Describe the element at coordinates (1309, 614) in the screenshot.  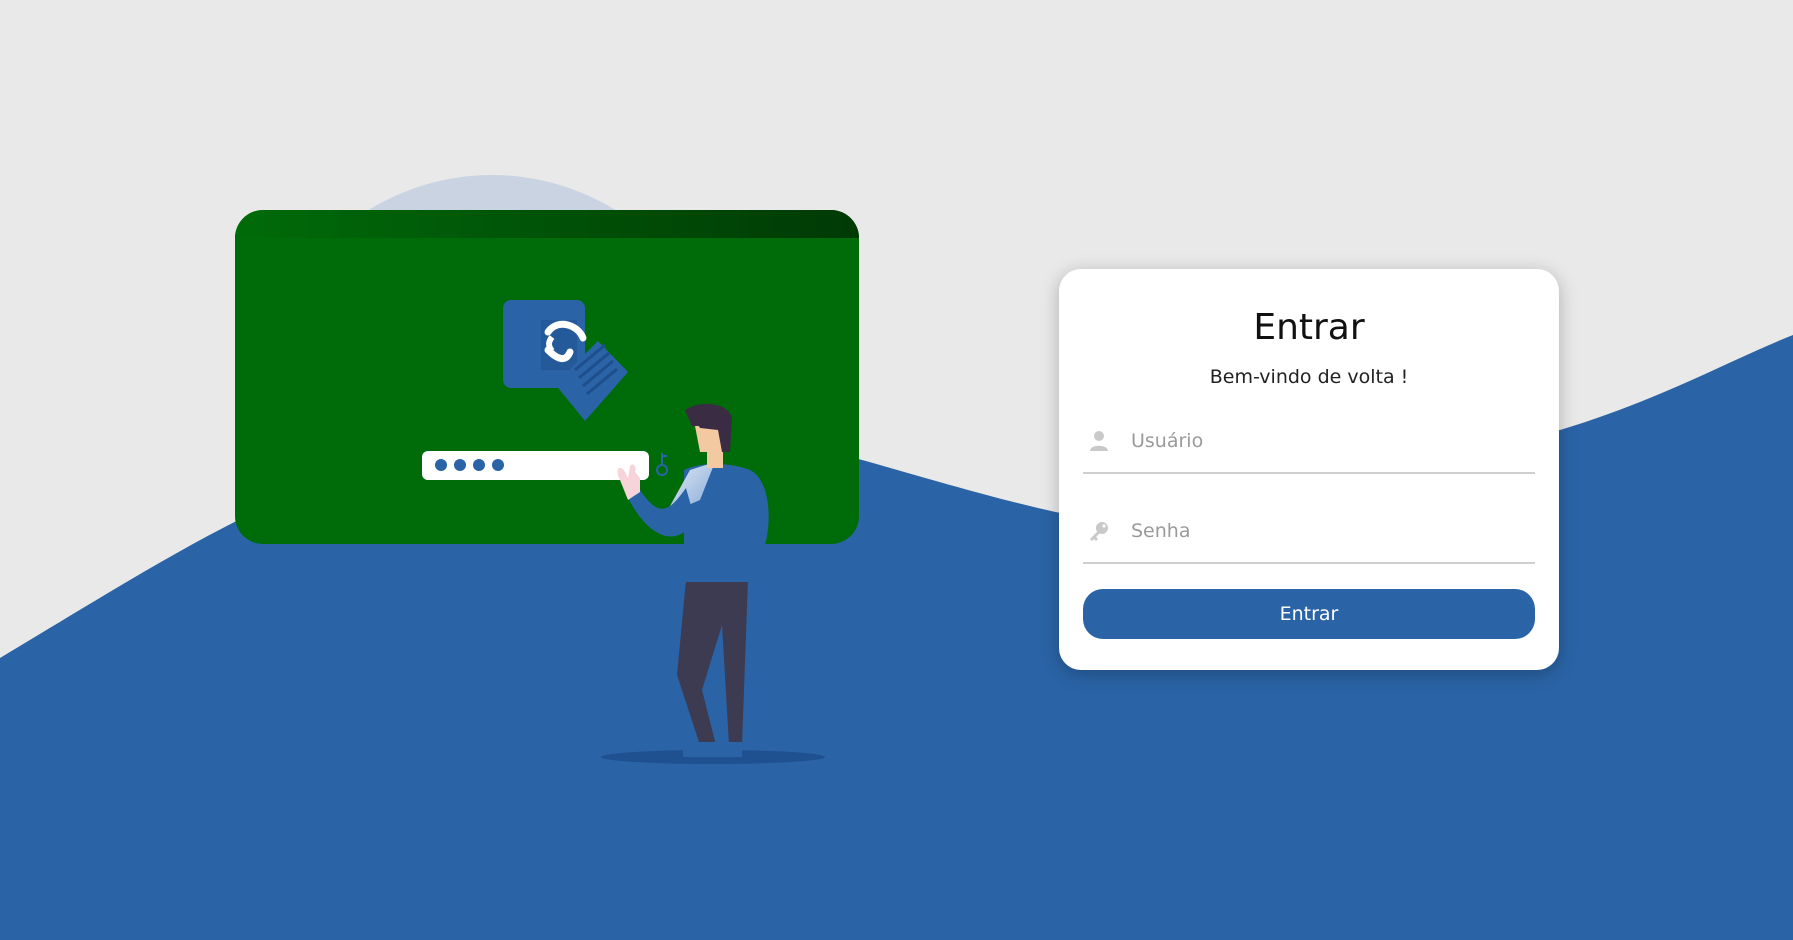
I see `login-submit-button: Entrar` at that location.